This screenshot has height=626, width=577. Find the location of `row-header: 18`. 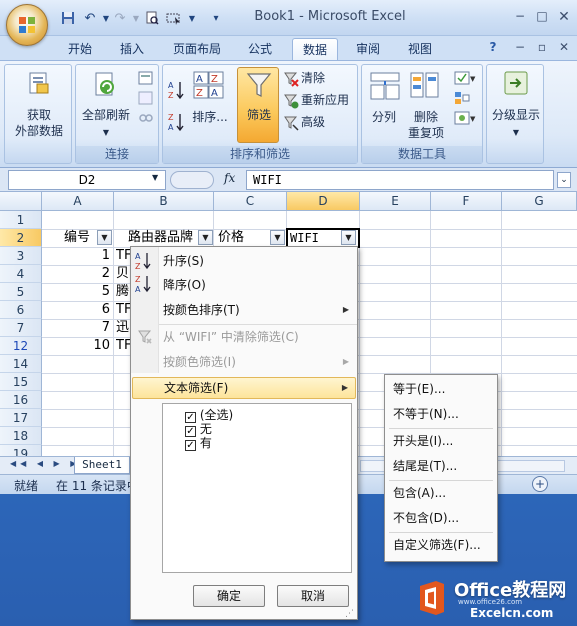

row-header: 18 is located at coordinates (21, 436).